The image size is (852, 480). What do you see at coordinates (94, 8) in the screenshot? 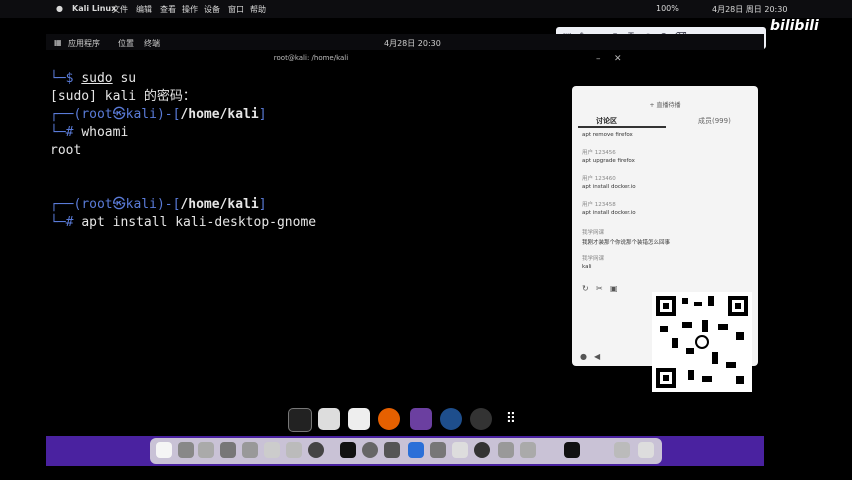
I see `app-name: Kali Linux` at bounding box center [94, 8].